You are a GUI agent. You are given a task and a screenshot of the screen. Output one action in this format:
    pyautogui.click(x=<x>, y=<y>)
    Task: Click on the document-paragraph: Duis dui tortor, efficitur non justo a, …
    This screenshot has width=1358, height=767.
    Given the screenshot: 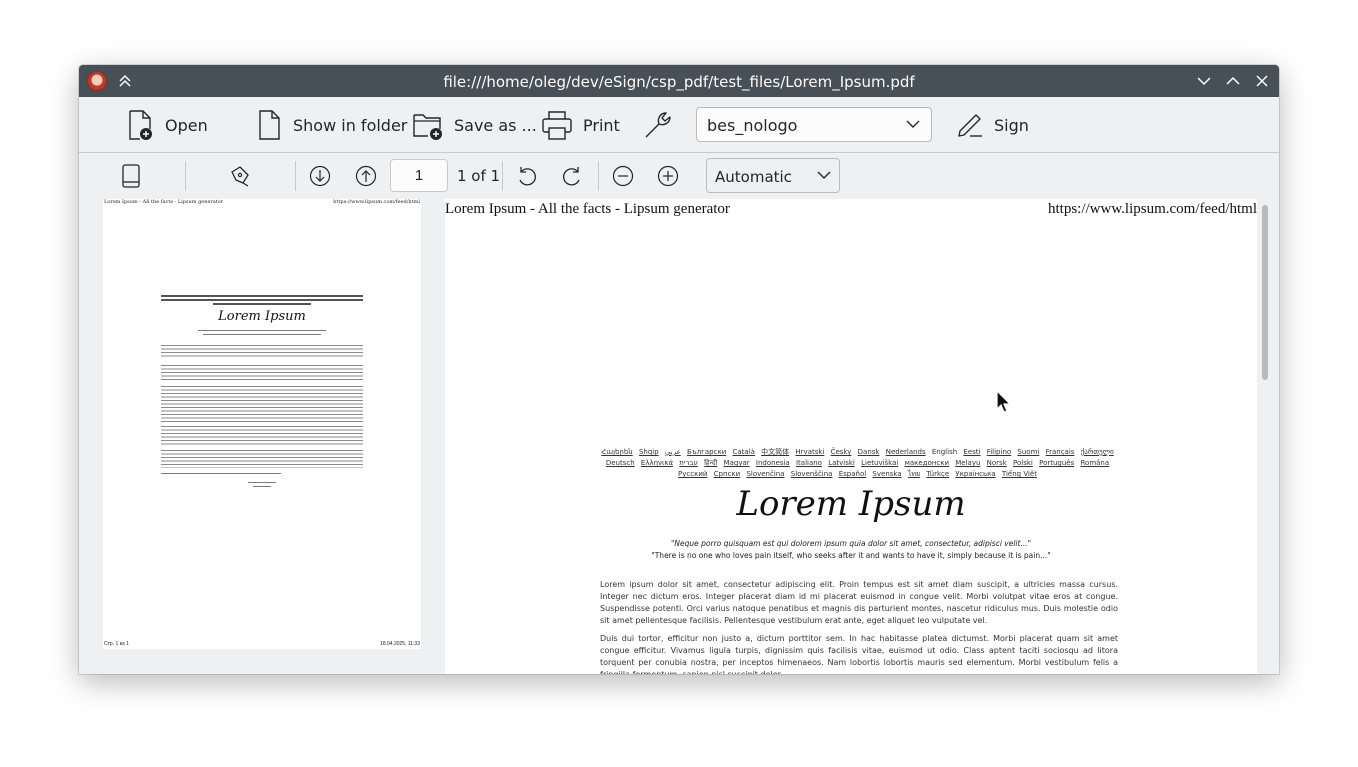 What is the action you would take?
    pyautogui.click(x=859, y=654)
    